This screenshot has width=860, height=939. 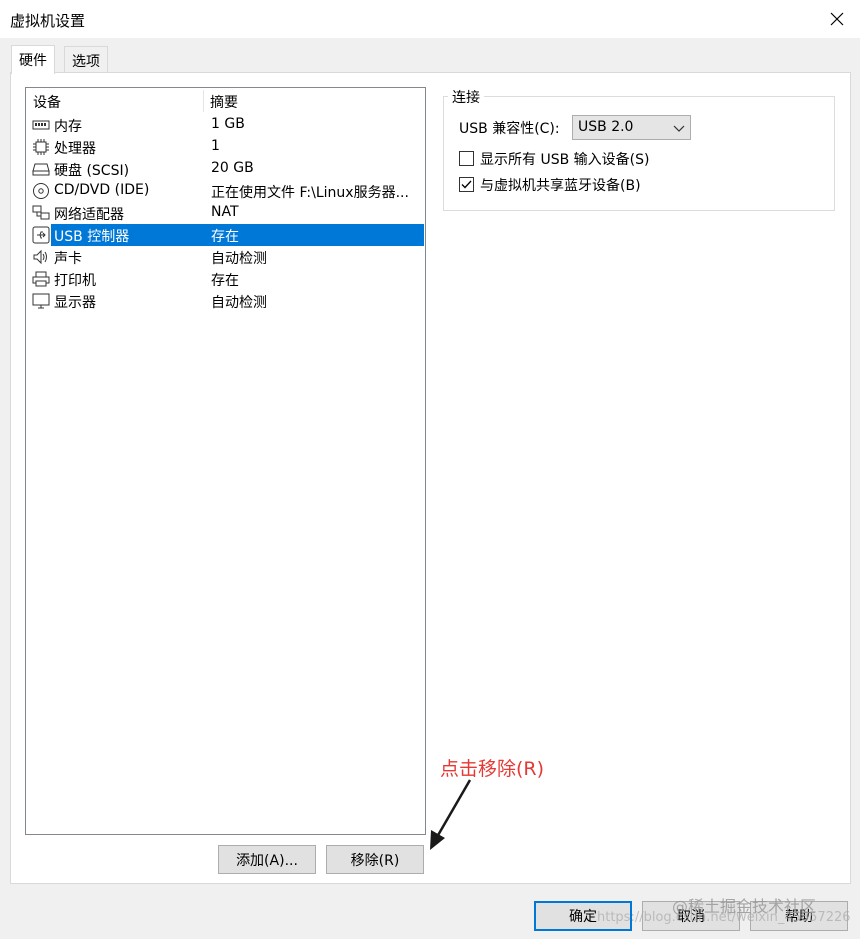 What do you see at coordinates (606, 127) in the screenshot?
I see `usb-compat-value: USB 2.0` at bounding box center [606, 127].